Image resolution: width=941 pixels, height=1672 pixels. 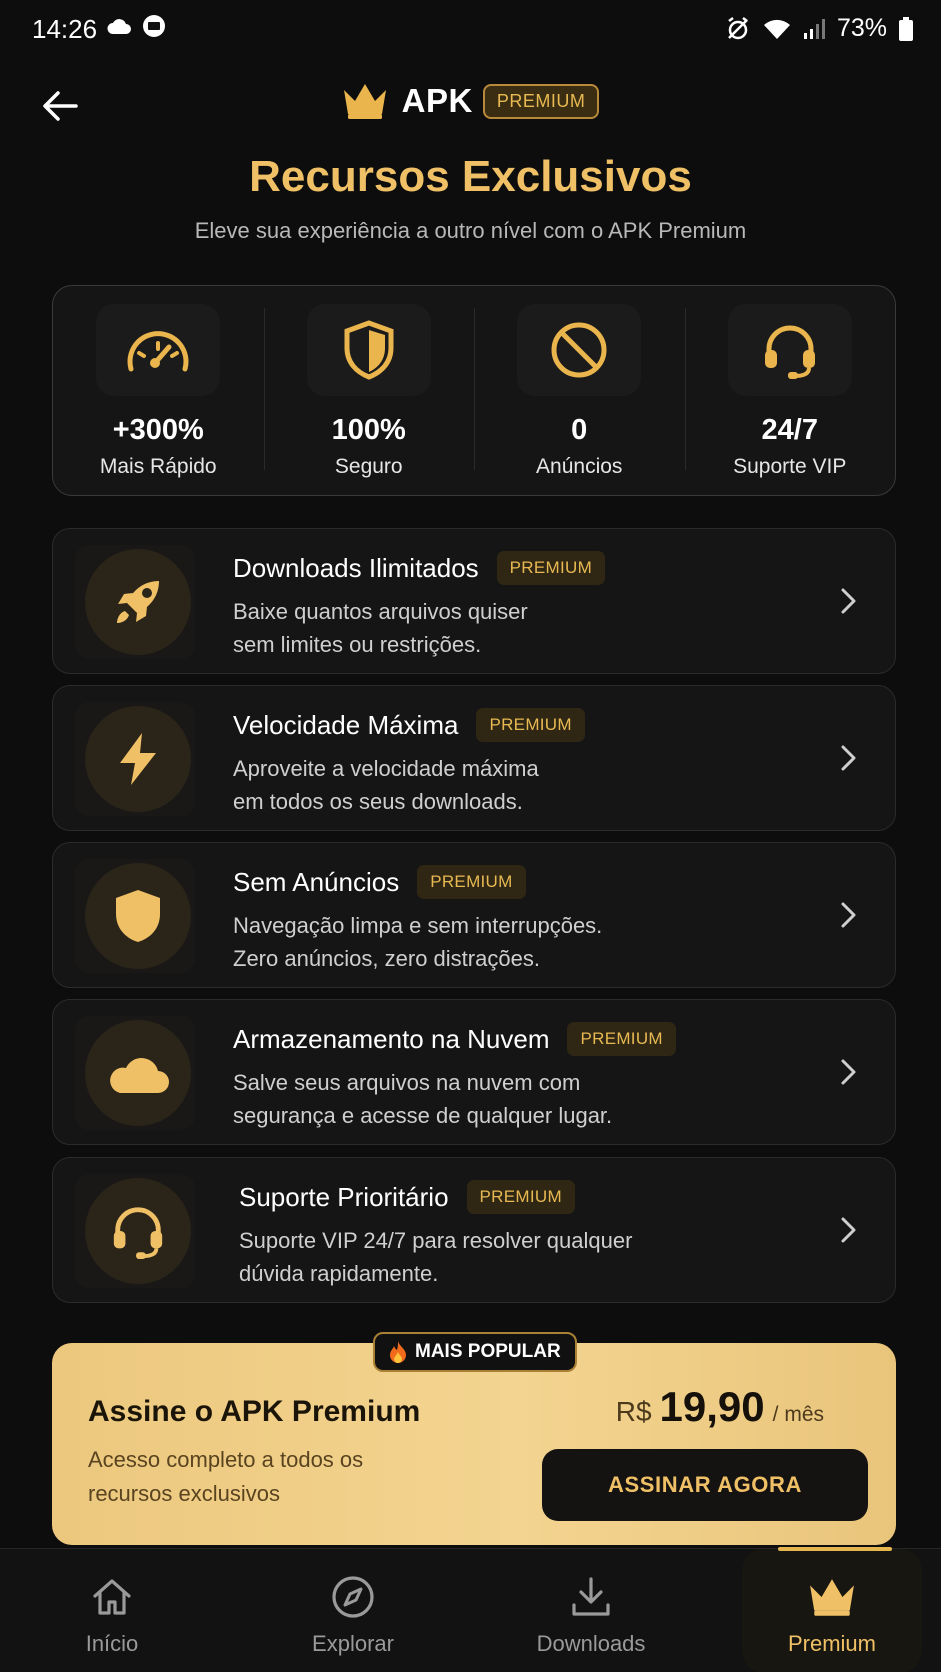 What do you see at coordinates (368, 430) in the screenshot?
I see `stat-value: 100%` at bounding box center [368, 430].